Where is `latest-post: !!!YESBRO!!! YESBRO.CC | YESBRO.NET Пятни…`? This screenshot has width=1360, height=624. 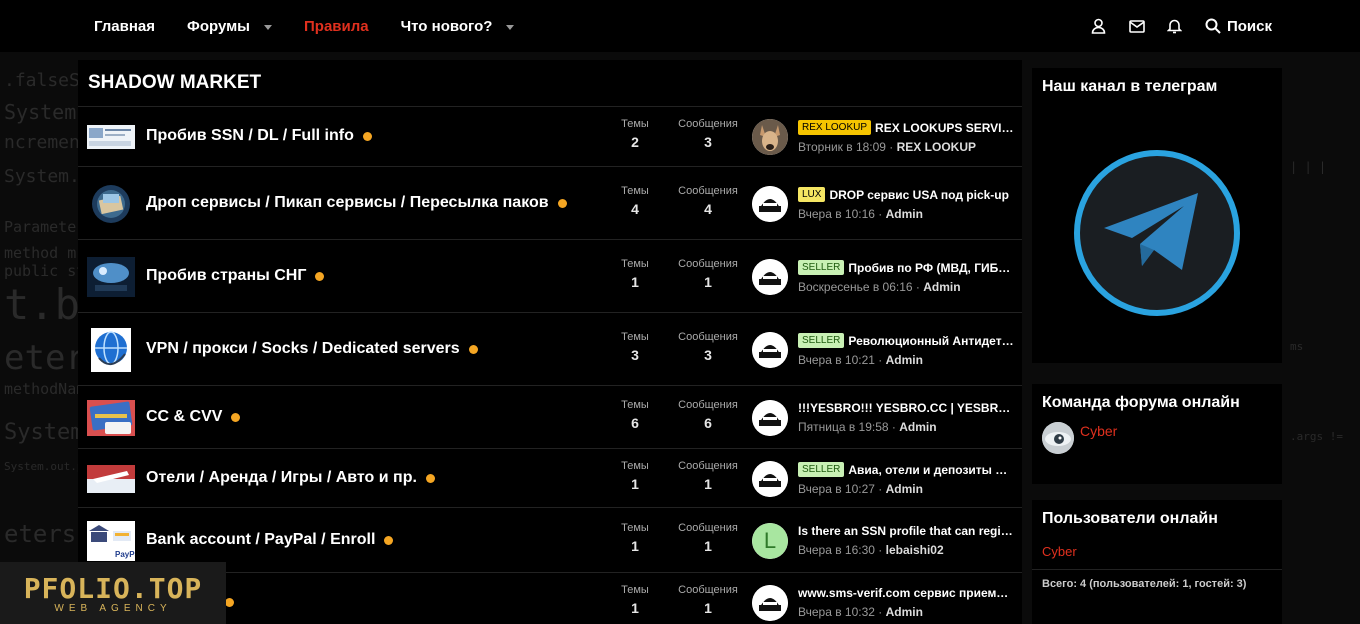
latest-post: !!!YESBRO!!! YESBRO.CC | YESBRO.NET Пятни… is located at coordinates (906, 417).